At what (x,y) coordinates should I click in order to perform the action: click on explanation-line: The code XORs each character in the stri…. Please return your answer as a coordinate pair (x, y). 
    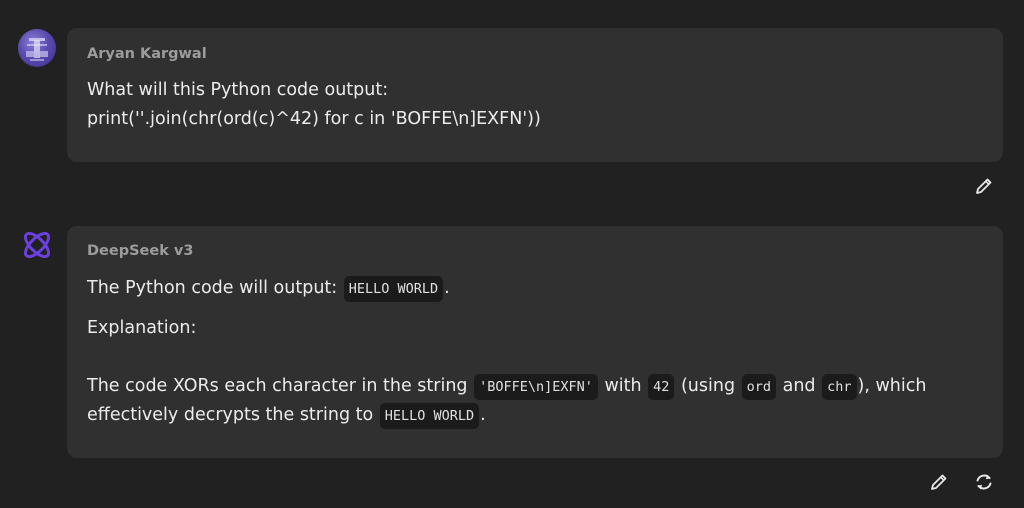
    Looking at the image, I should click on (507, 387).